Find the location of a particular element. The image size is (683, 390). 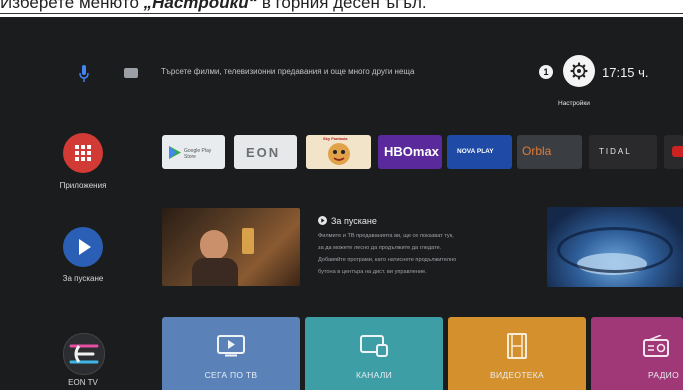

app-tile-sky-fantasia: Sky Fantasia is located at coordinates (338, 152).